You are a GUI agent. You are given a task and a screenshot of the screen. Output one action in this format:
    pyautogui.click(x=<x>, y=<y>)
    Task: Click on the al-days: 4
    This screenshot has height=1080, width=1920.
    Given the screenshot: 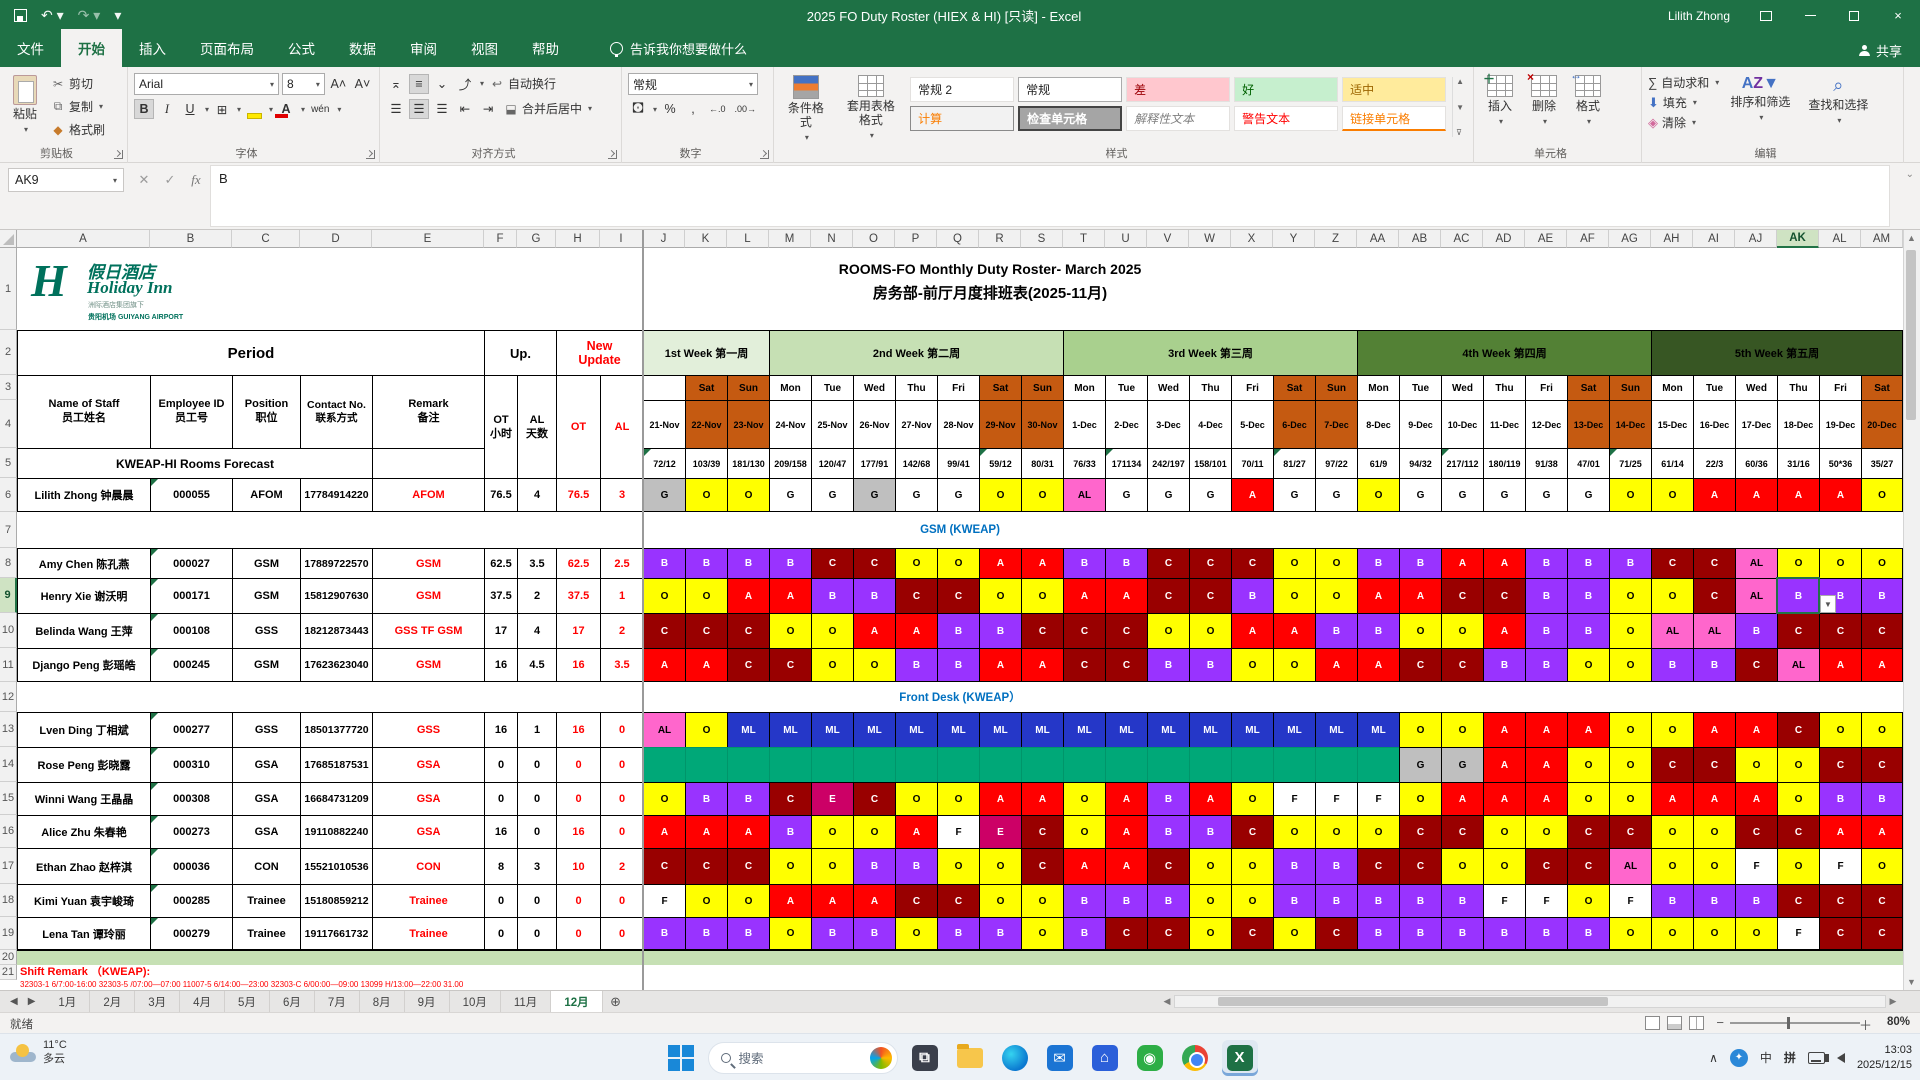 What is the action you would take?
    pyautogui.click(x=536, y=630)
    